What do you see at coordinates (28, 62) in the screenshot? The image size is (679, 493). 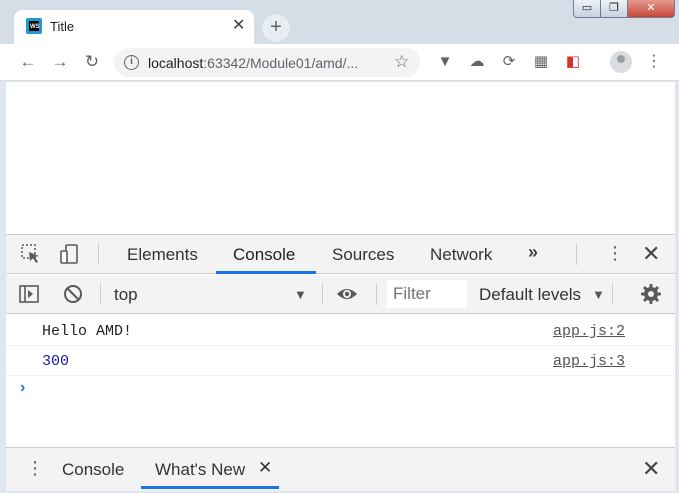 I see `back-icon: ←` at bounding box center [28, 62].